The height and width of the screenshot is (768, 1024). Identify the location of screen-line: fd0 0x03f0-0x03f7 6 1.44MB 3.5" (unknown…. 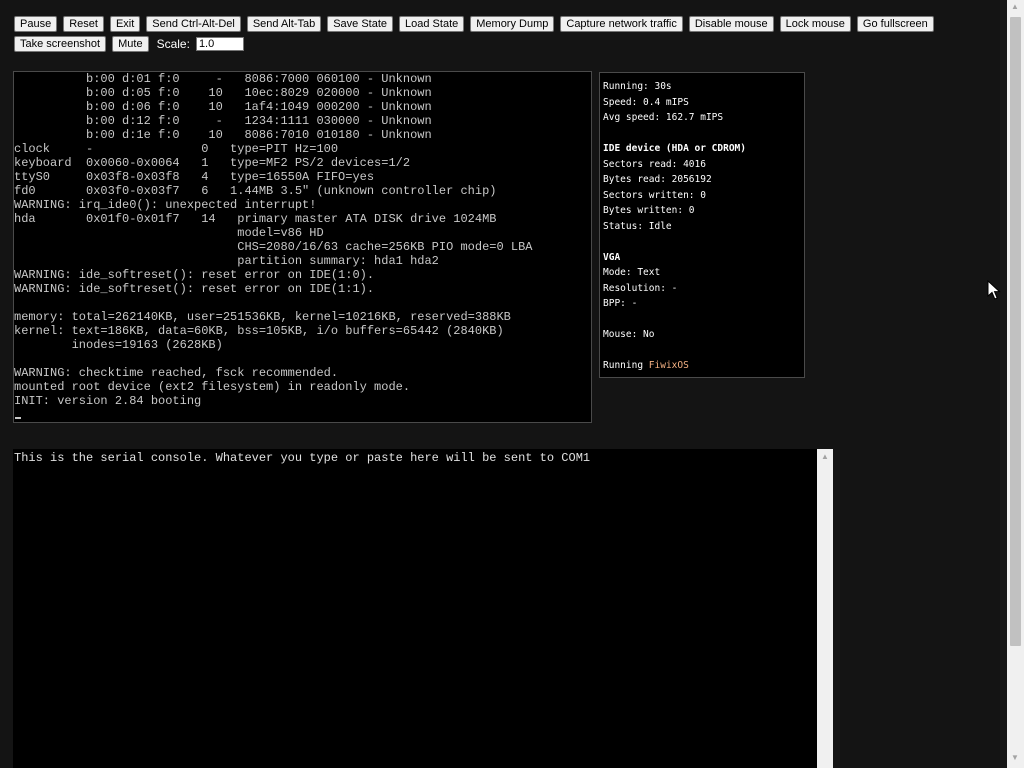
(255, 191).